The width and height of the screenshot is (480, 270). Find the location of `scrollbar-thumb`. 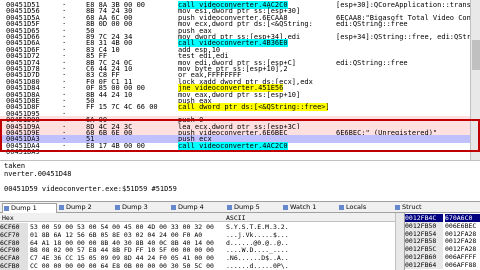

scrollbar-thumb is located at coordinates (476, 55).